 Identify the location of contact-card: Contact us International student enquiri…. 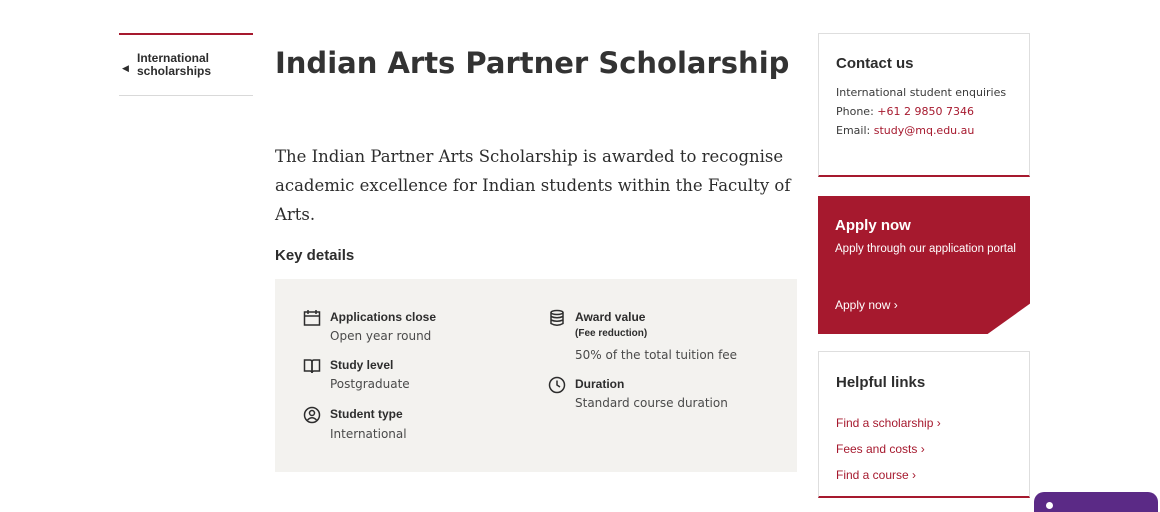
(924, 105).